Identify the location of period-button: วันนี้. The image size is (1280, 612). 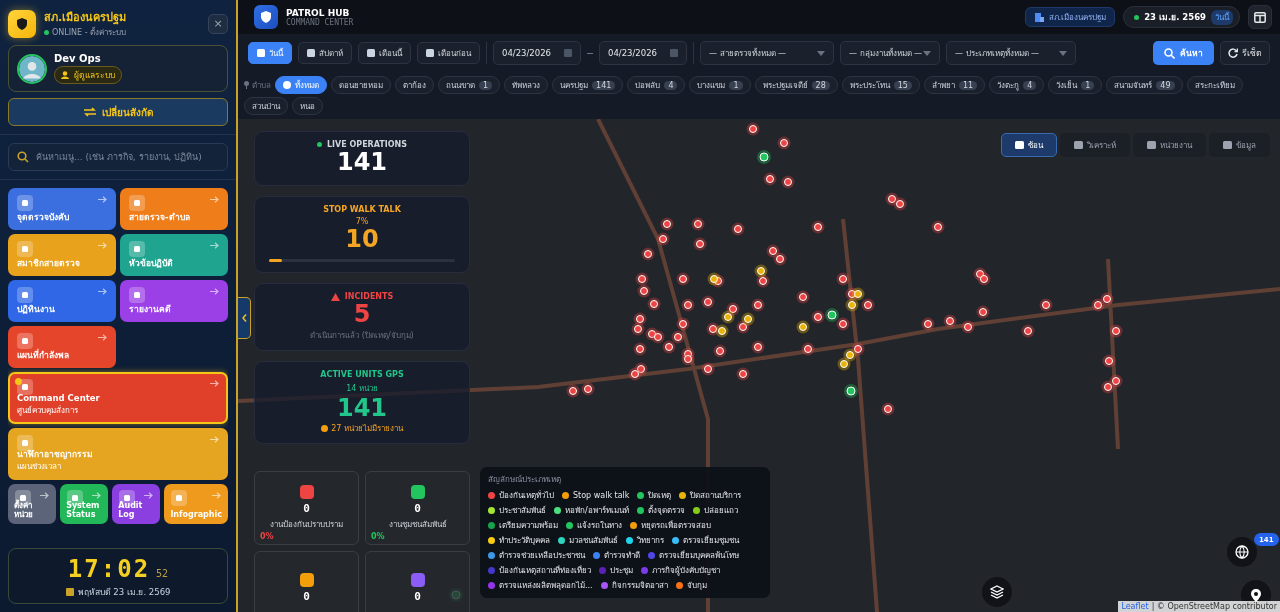
(270, 53).